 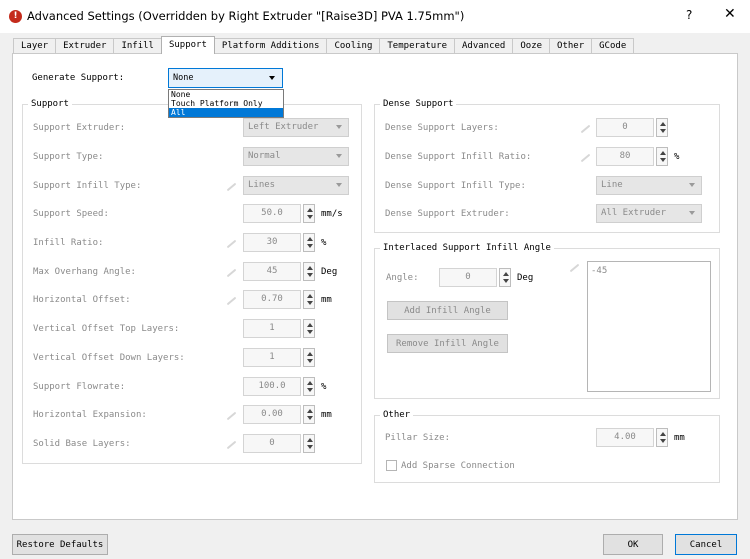 What do you see at coordinates (78, 78) in the screenshot?
I see `generate-support-label: Generate Support:` at bounding box center [78, 78].